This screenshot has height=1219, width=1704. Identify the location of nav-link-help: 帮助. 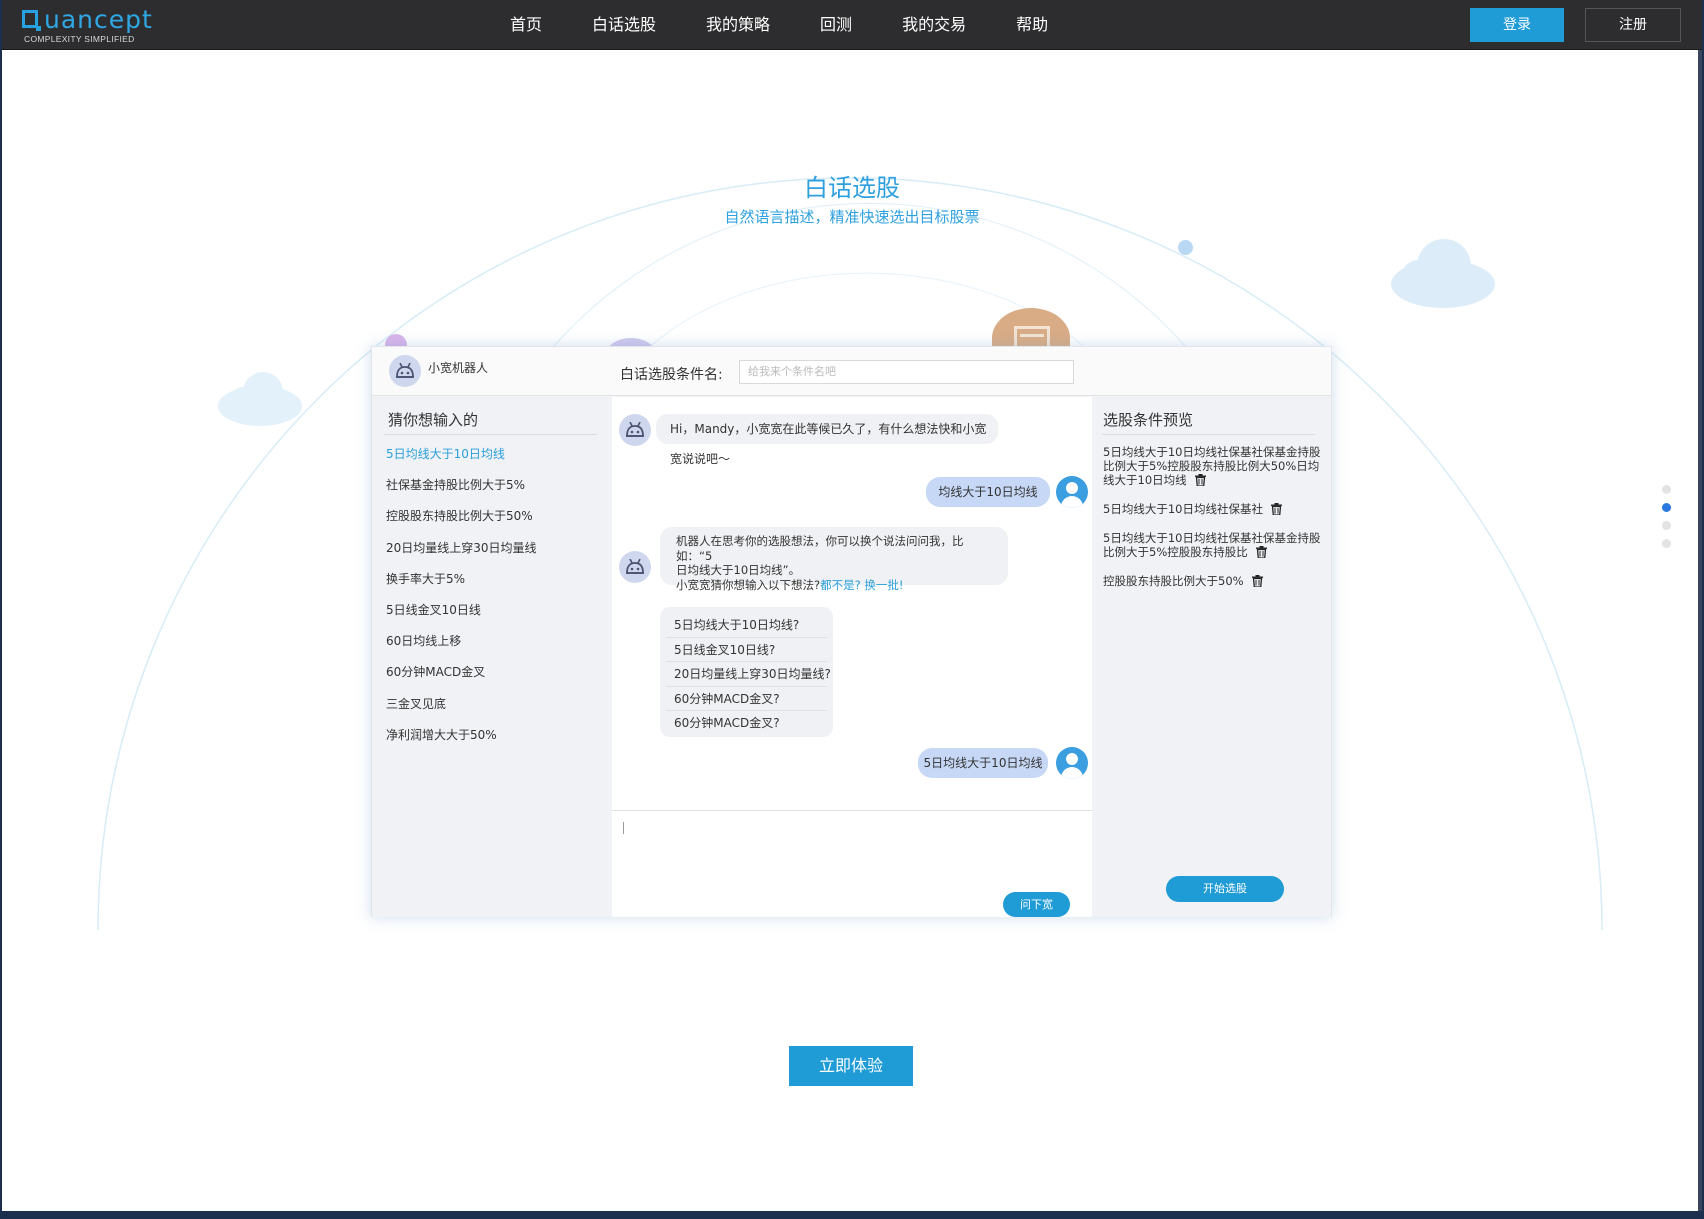
(1032, 25).